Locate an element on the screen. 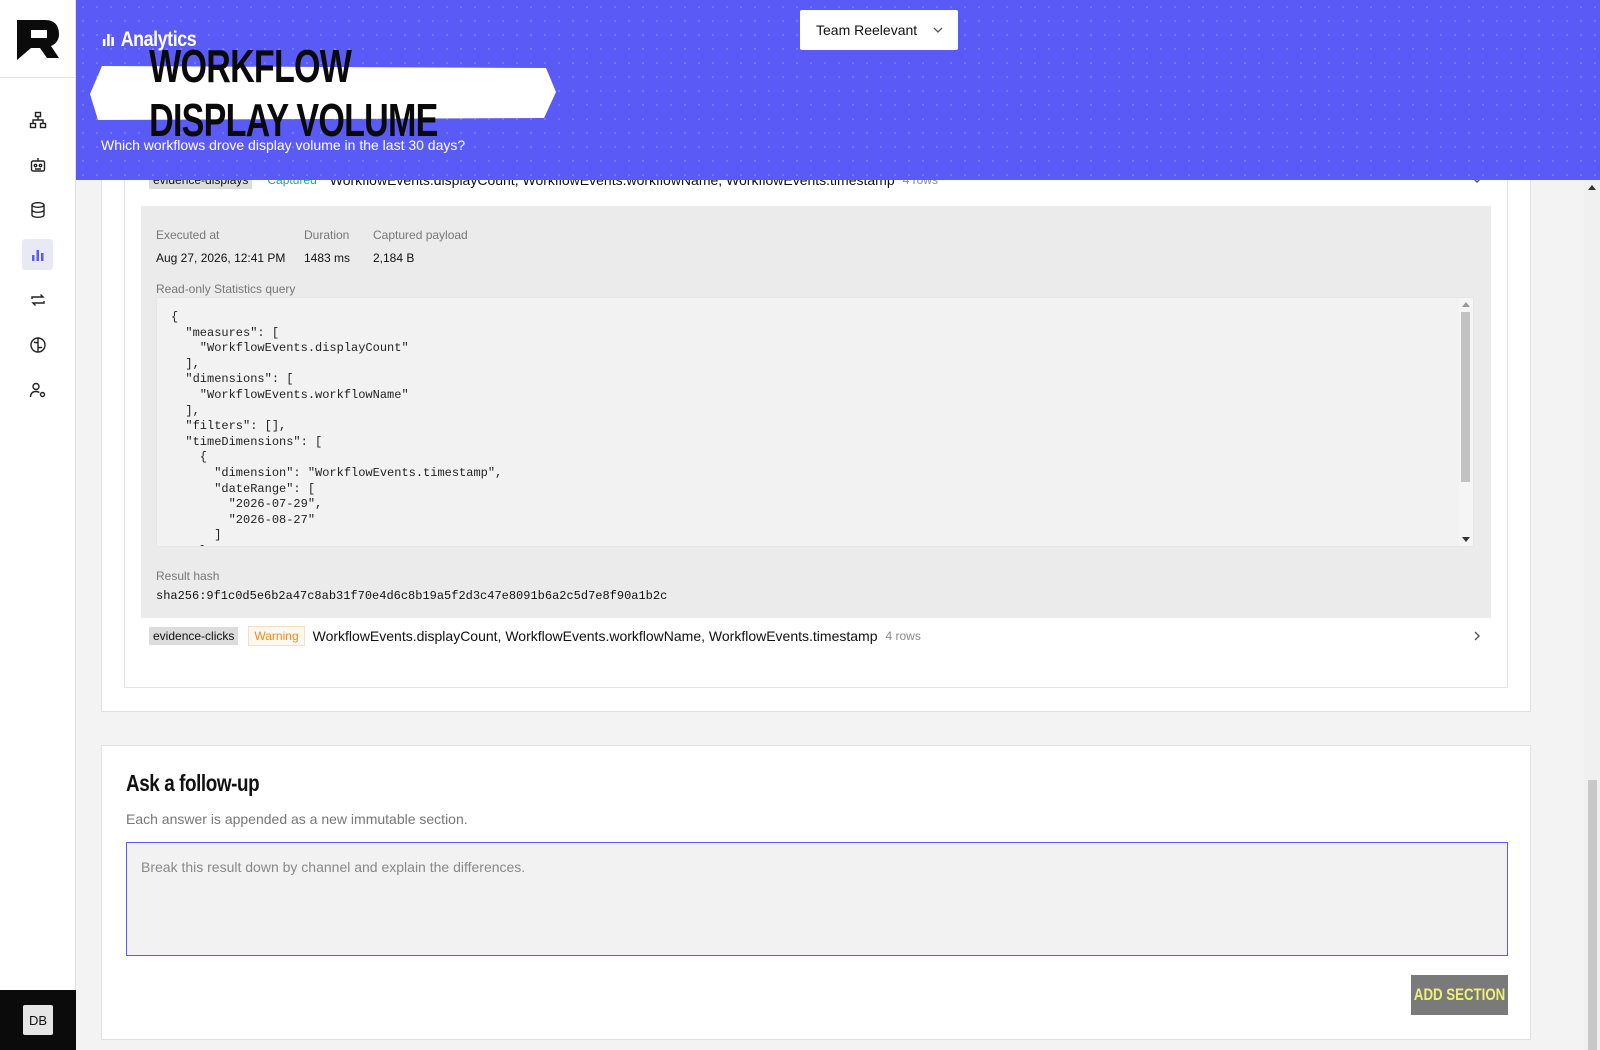  page-scrollbar is located at coordinates (1592, 615).